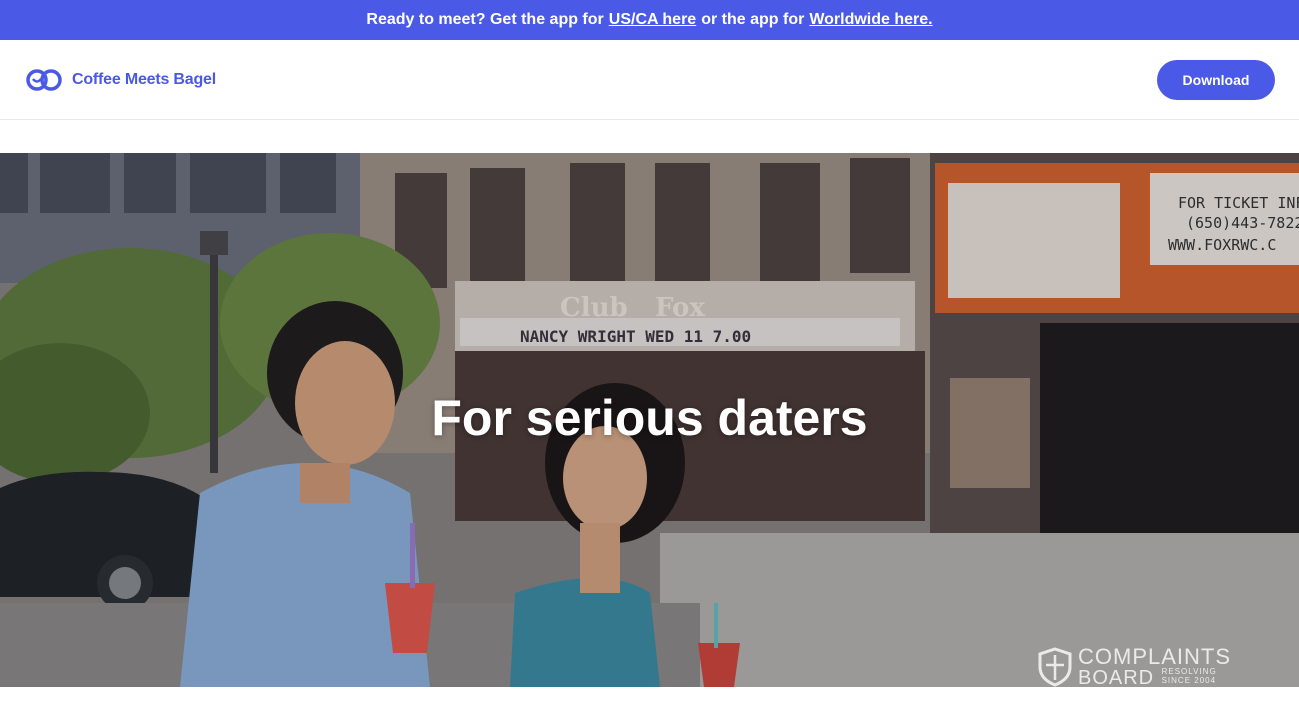 This screenshot has height=712, width=1299. I want to click on banner-text-middle: or the app for, so click(753, 19).